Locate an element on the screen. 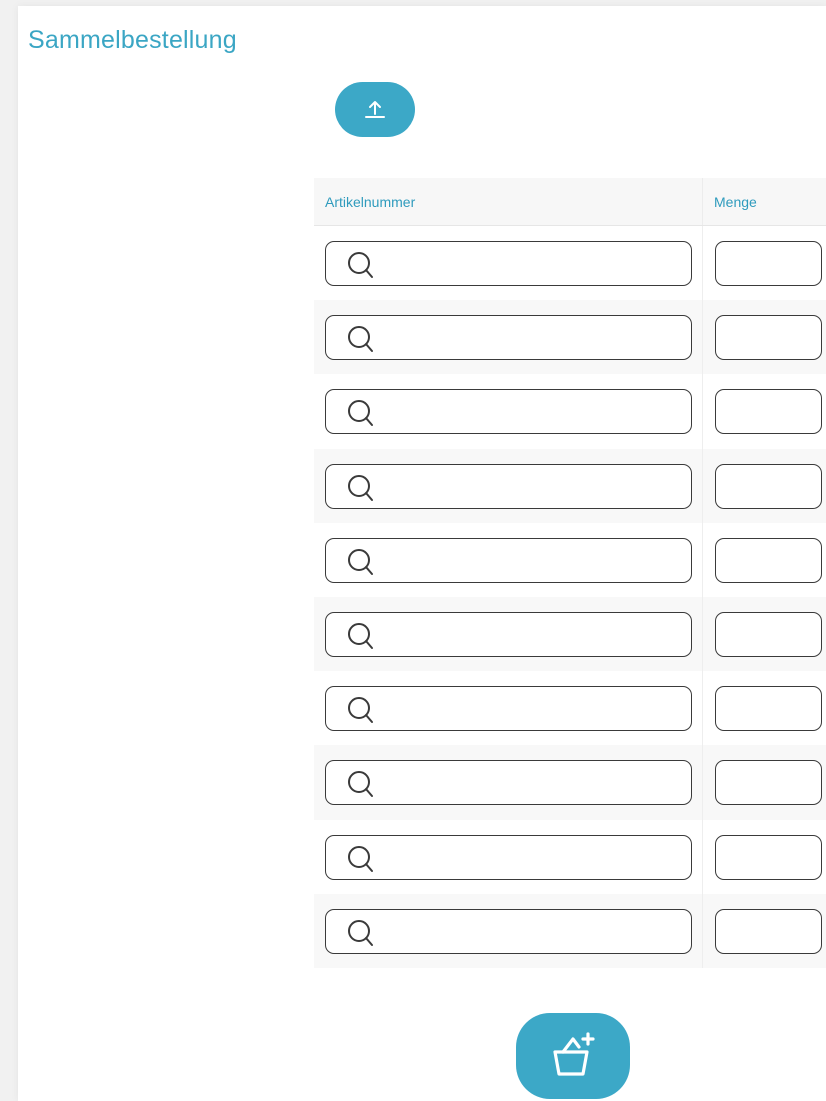  table-header: Artikelnummer Menge is located at coordinates (570, 202).